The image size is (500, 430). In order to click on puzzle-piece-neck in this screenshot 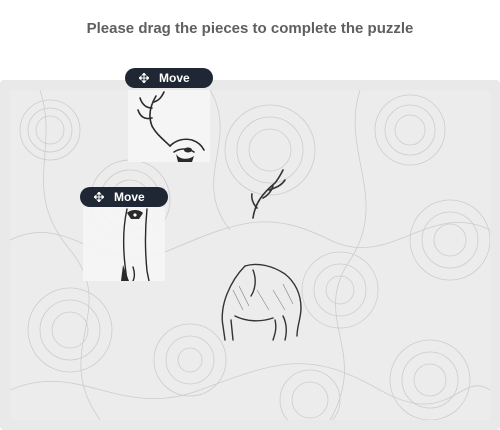, I will do `click(124, 244)`.